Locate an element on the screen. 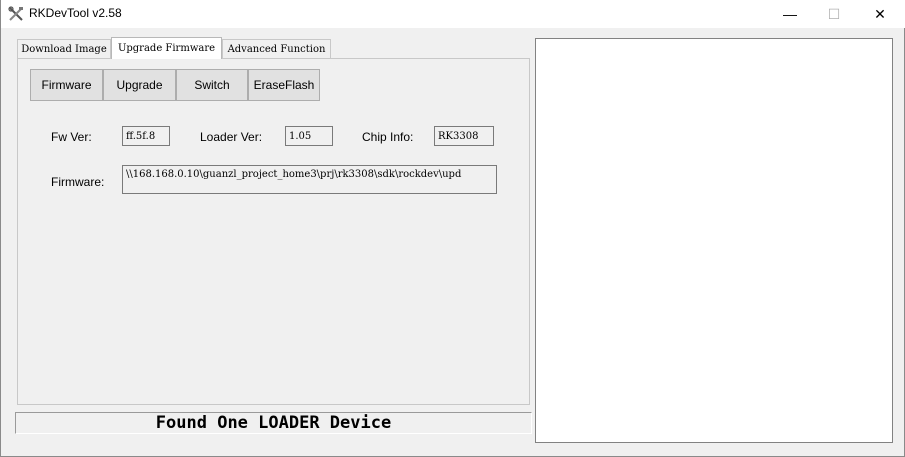  maximize-button: ☐ is located at coordinates (834, 14).